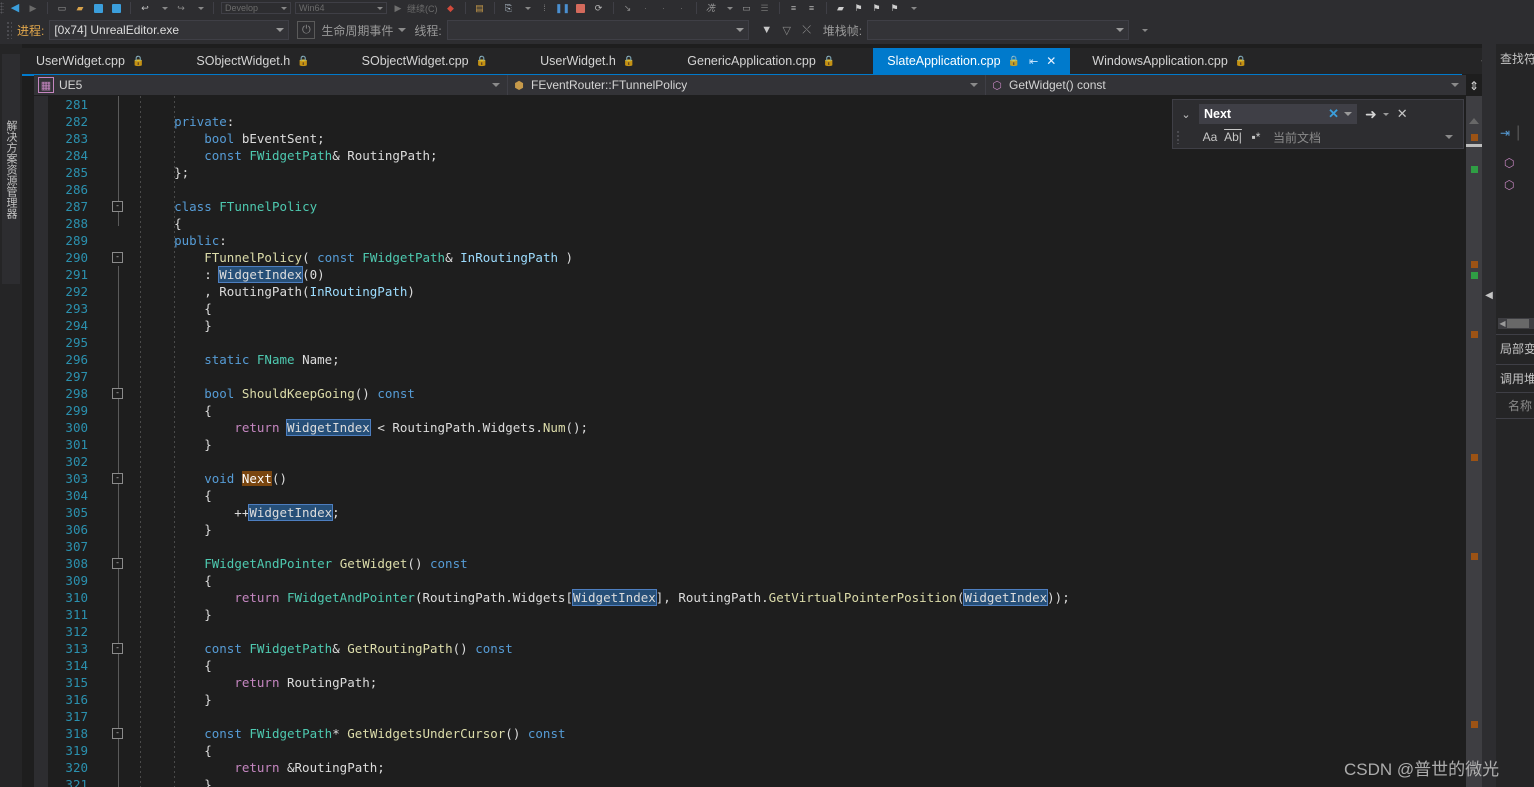 The image size is (1534, 787). What do you see at coordinates (841, 8) in the screenshot?
I see `comment-icon: ▰` at bounding box center [841, 8].